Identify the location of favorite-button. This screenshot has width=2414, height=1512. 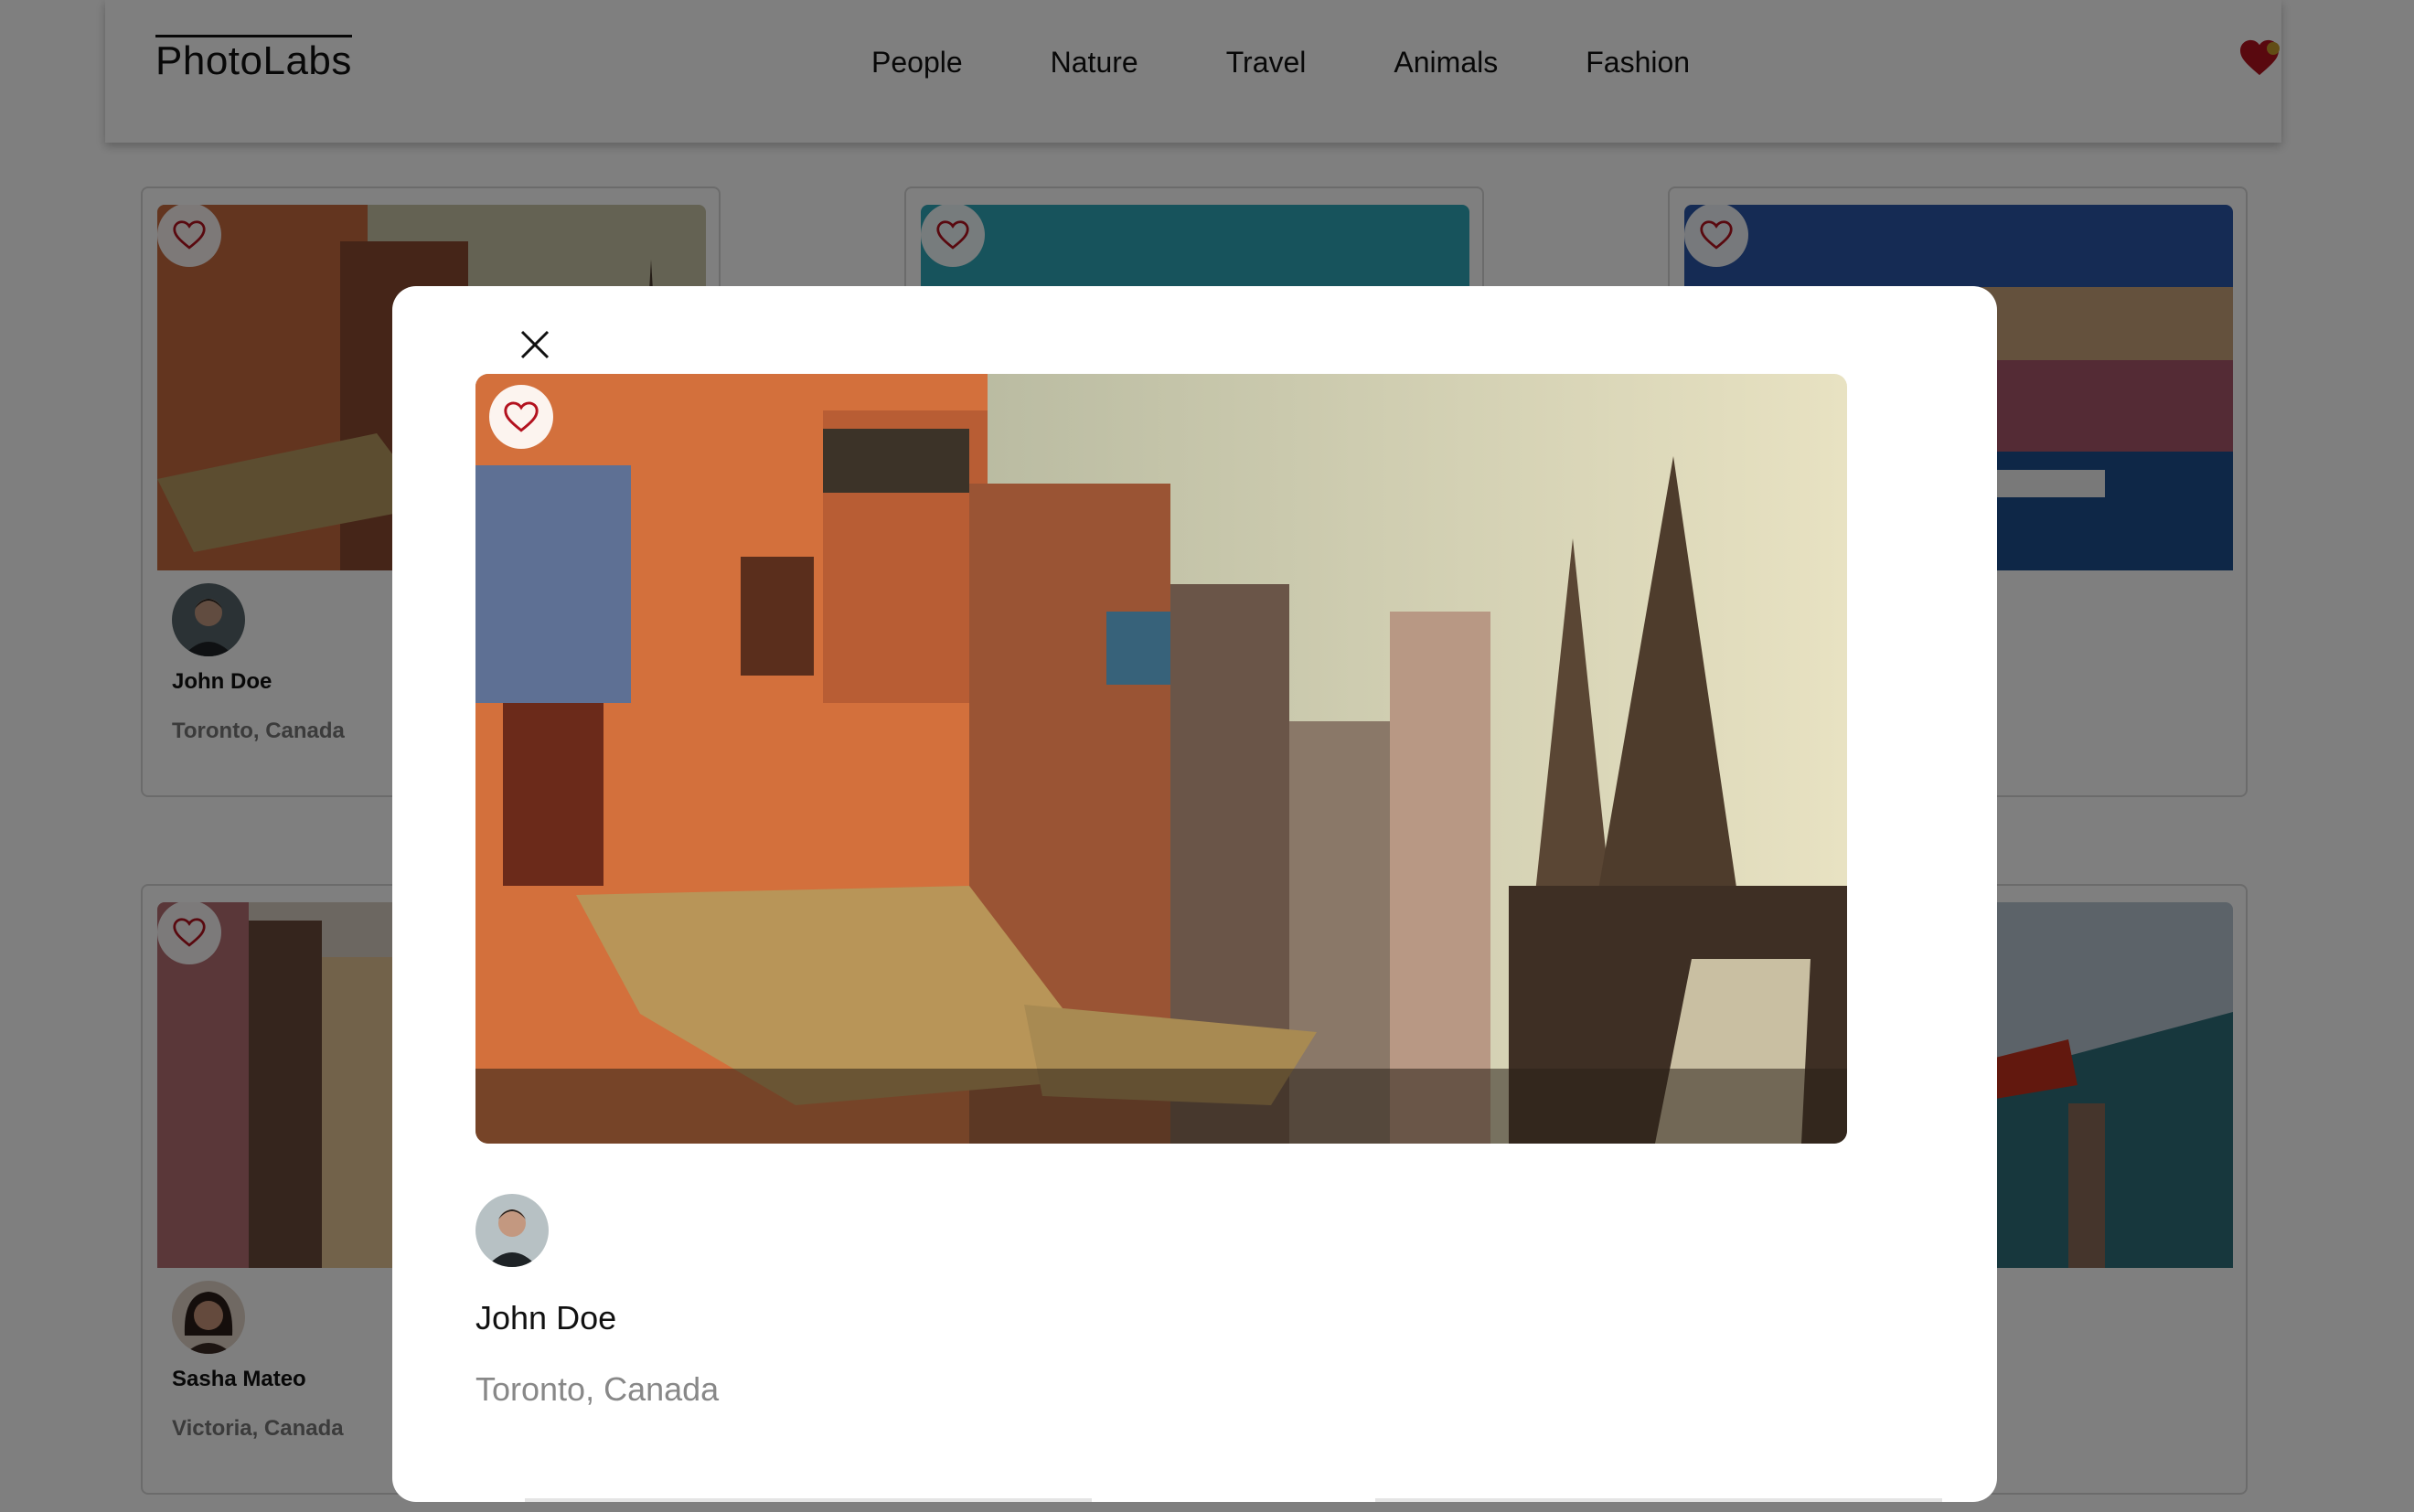
(521, 417).